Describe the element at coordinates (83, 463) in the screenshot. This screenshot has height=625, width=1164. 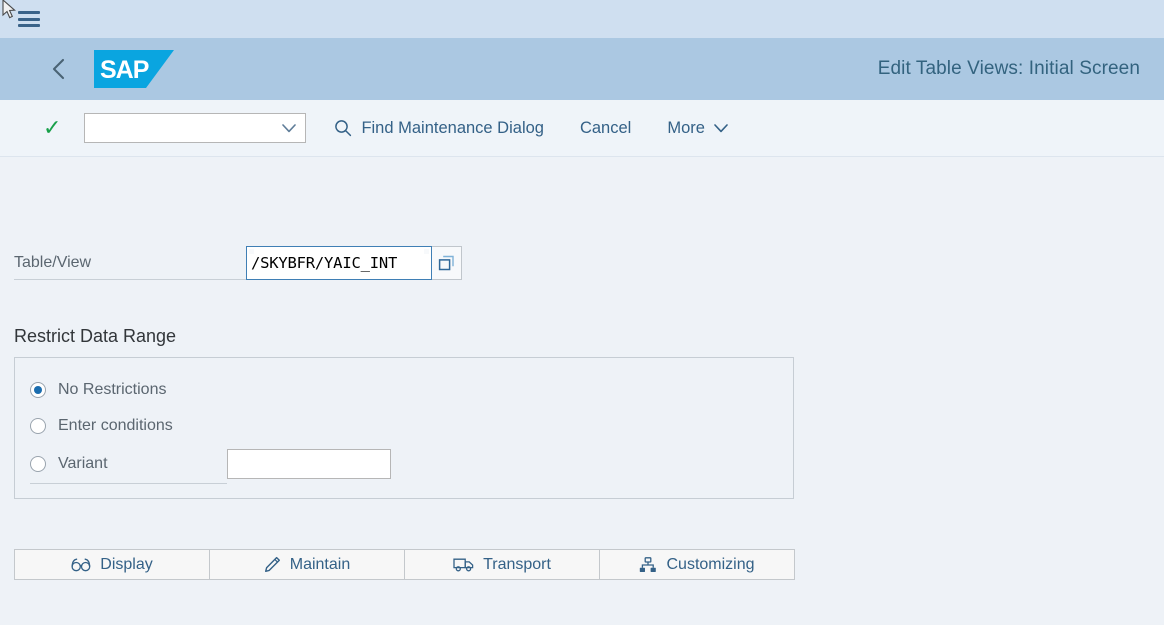
I see `radio-label-variant: Variant` at that location.